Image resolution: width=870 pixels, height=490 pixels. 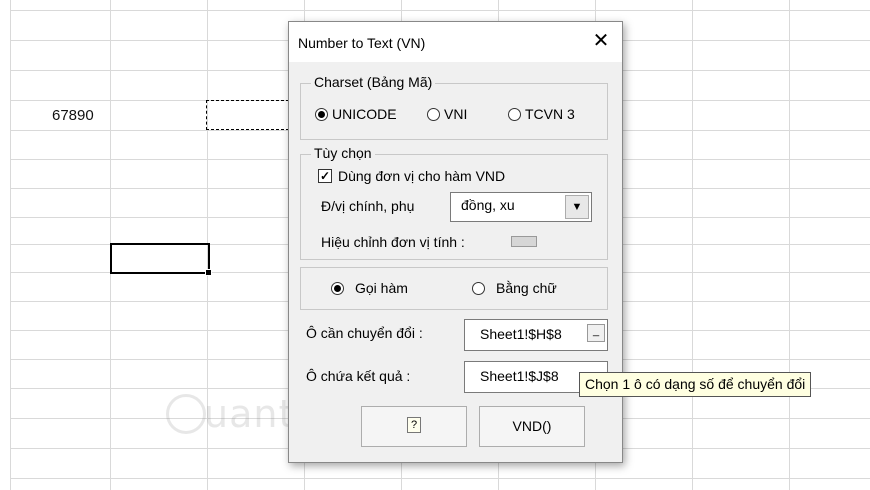 I want to click on radio-dot-in-words, so click(x=478, y=288).